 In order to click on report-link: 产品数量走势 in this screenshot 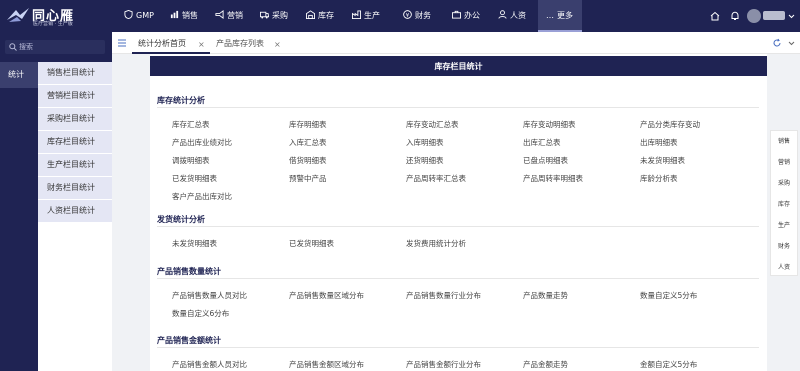, I will do `click(545, 295)`.